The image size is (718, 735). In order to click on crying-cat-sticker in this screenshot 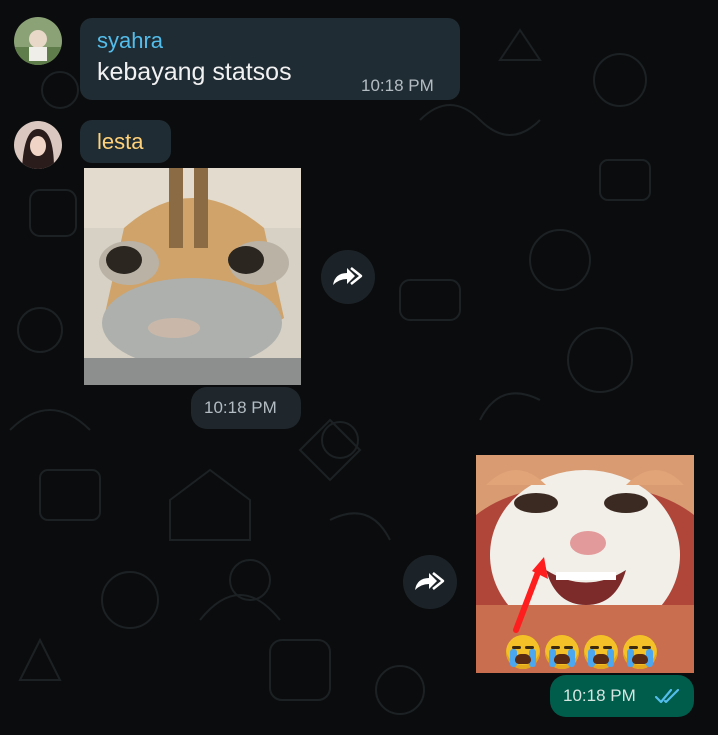, I will do `click(585, 564)`.